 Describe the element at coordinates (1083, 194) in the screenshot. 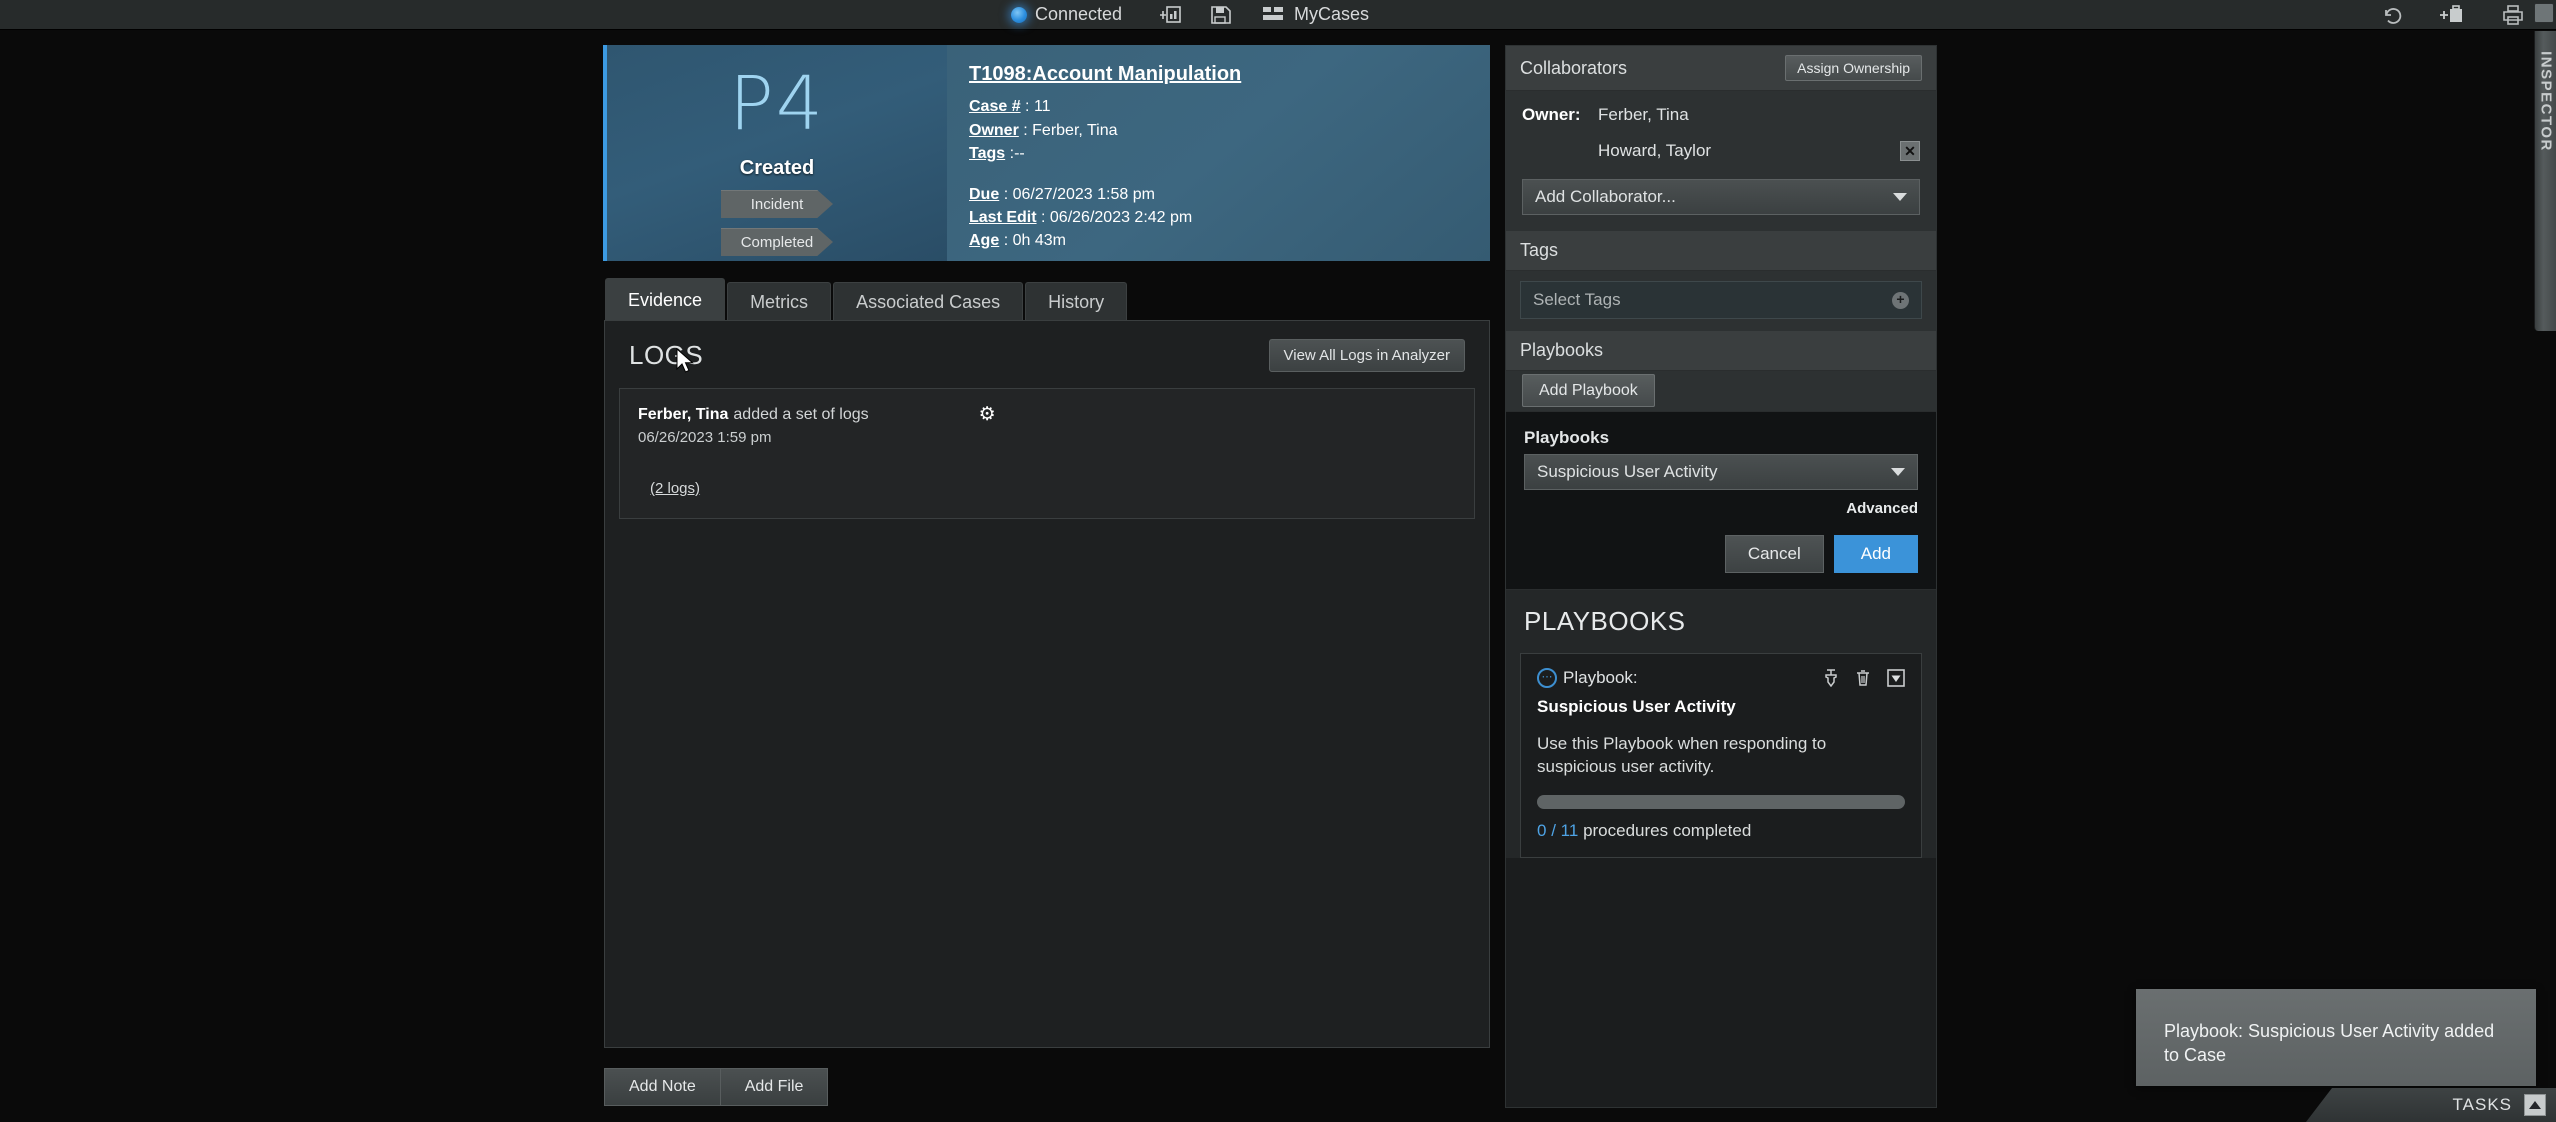

I see `case-field-value: 06/27/2023 1:58 pm` at that location.